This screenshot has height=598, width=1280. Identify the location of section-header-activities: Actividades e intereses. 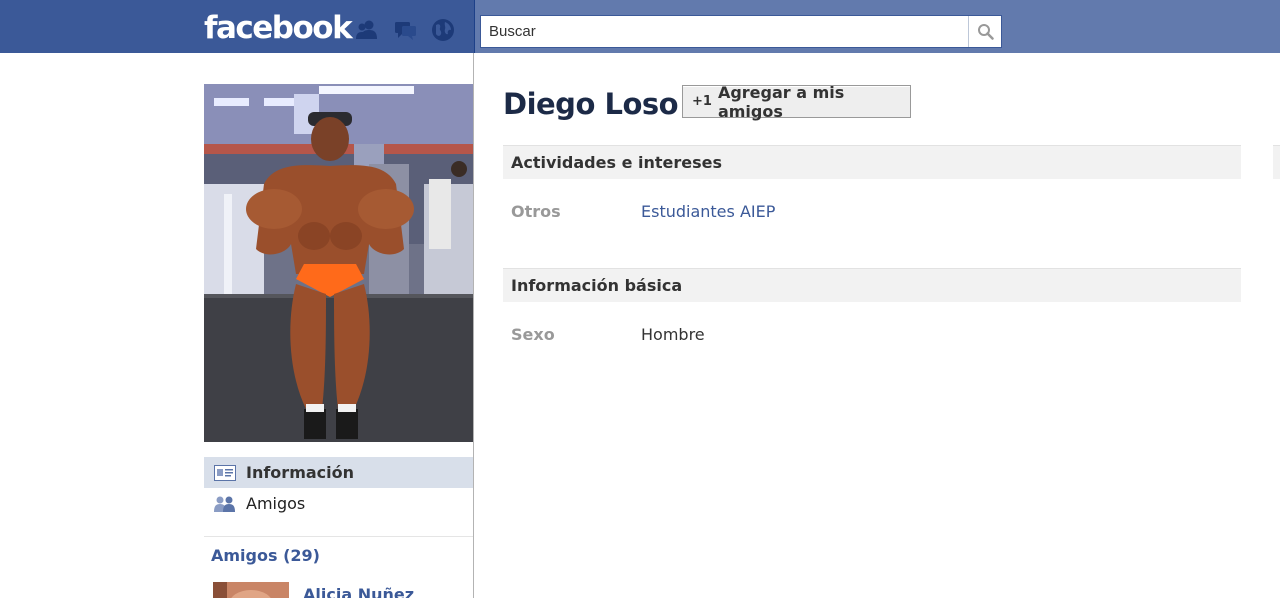
(872, 162).